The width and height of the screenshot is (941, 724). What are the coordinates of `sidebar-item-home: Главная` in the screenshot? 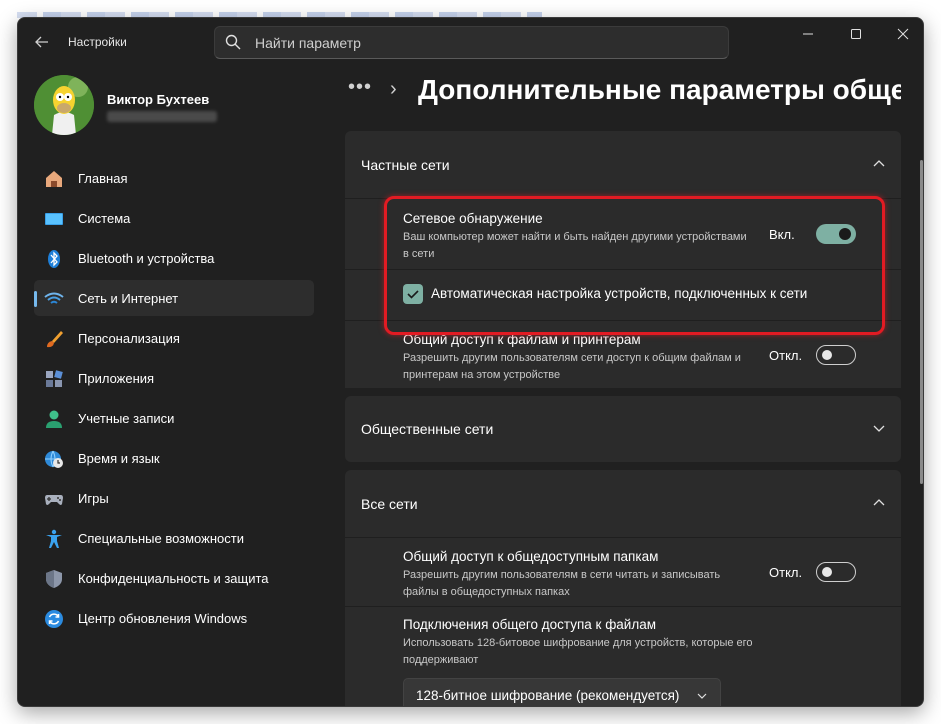 It's located at (174, 178).